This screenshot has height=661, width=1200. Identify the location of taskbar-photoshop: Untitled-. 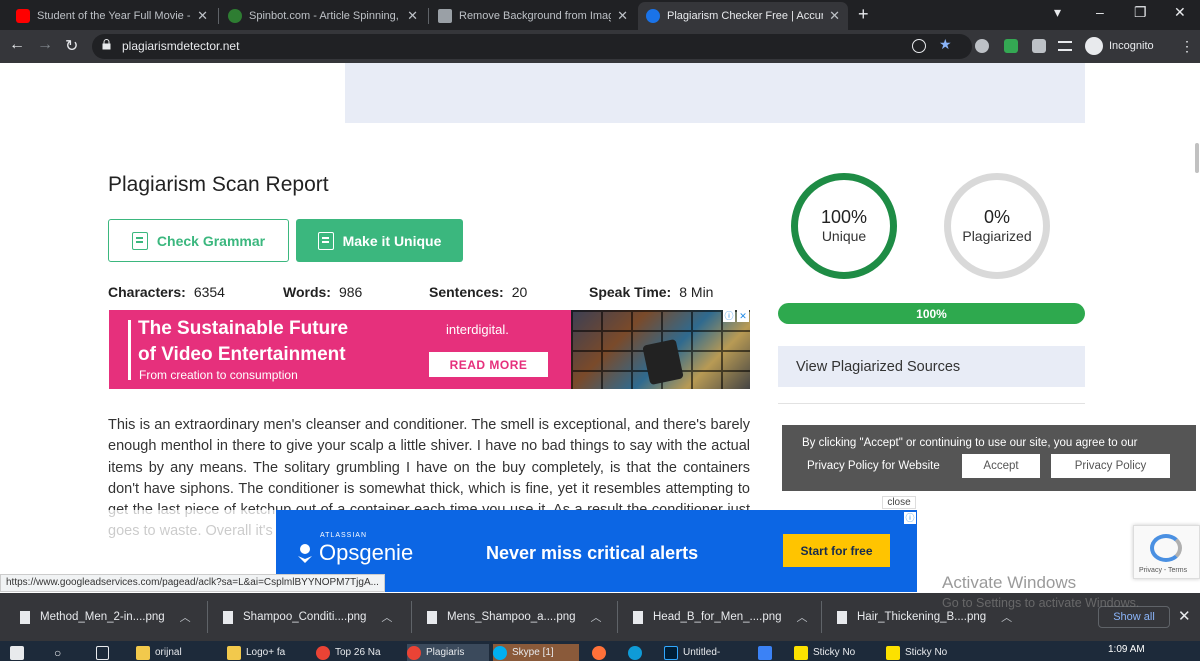
(700, 652).